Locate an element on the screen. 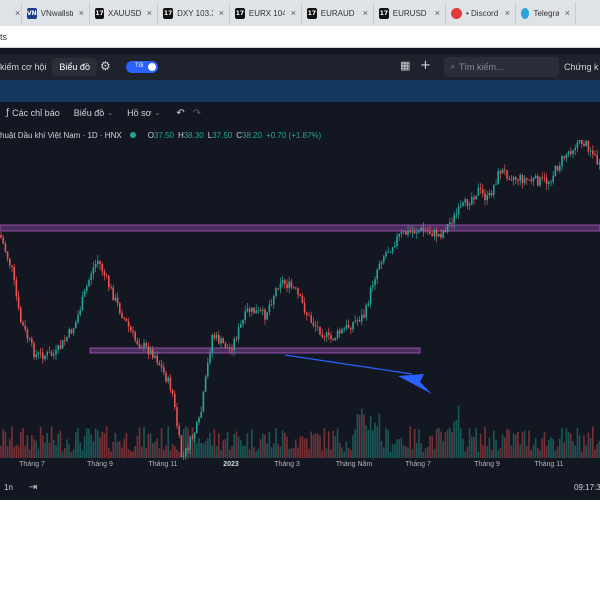  gear-icon: ⚙ is located at coordinates (108, 67).